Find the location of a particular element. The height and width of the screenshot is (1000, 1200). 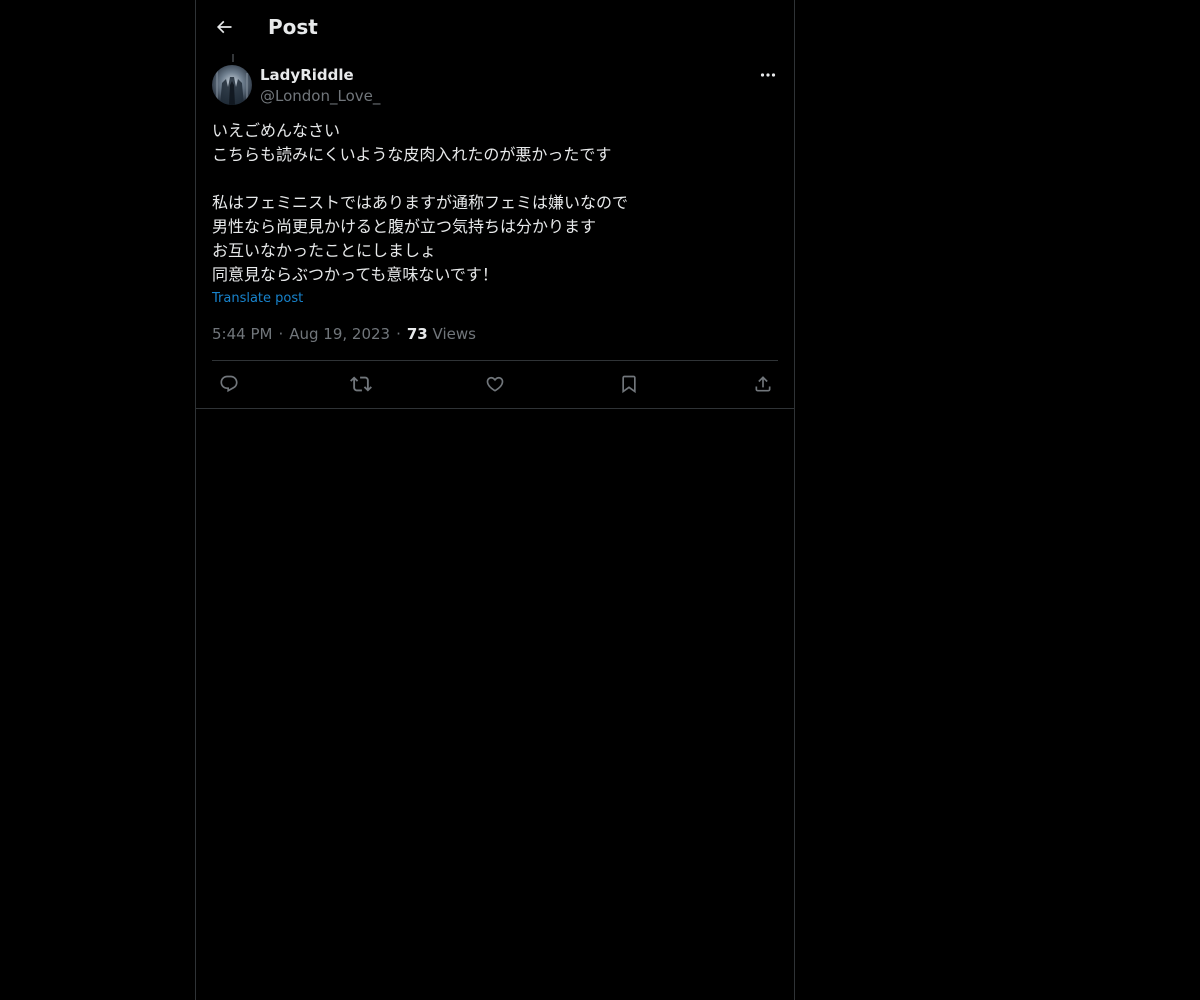

divider is located at coordinates (495, 360).